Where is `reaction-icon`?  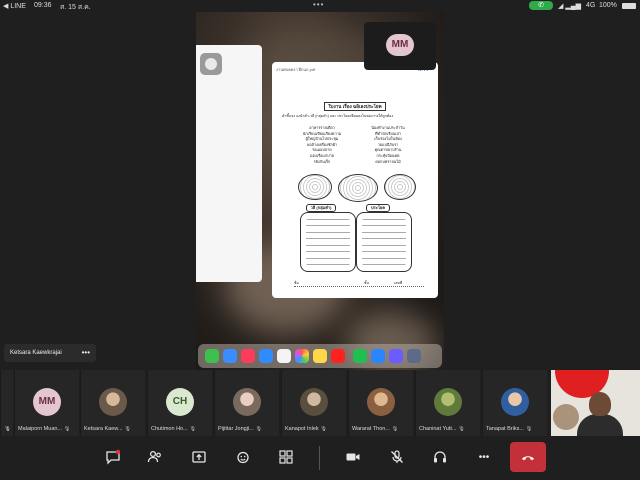
reaction-icon is located at coordinates (243, 458).